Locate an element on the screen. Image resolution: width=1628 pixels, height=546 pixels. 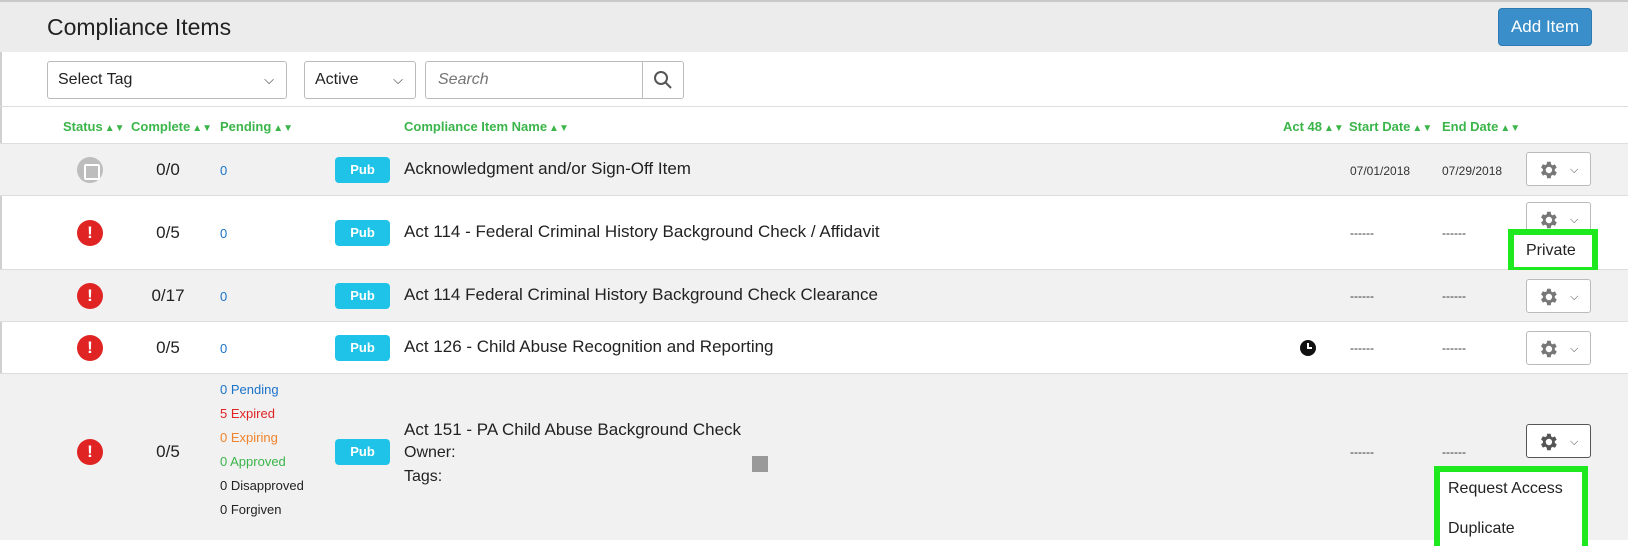
stat-pending: 0 Pending is located at coordinates (262, 390).